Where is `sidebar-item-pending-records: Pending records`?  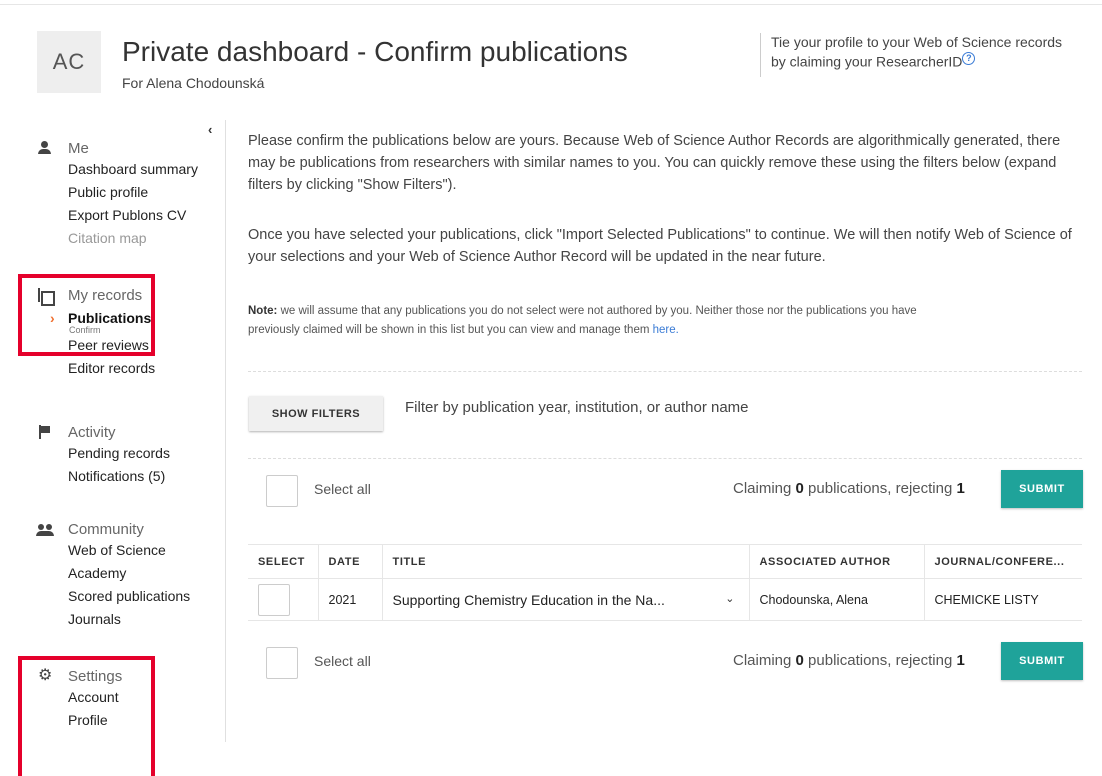 sidebar-item-pending-records: Pending records is located at coordinates (132, 453).